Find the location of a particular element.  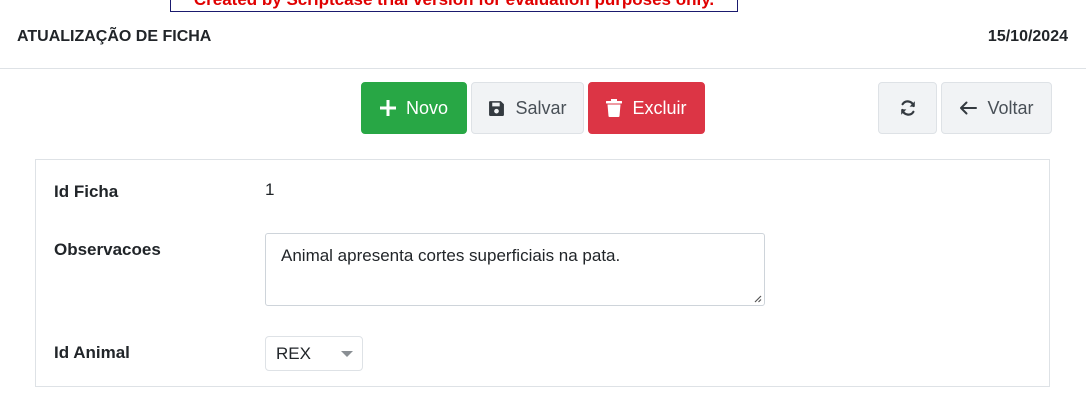

resize-grip-icon is located at coordinates (757, 298).